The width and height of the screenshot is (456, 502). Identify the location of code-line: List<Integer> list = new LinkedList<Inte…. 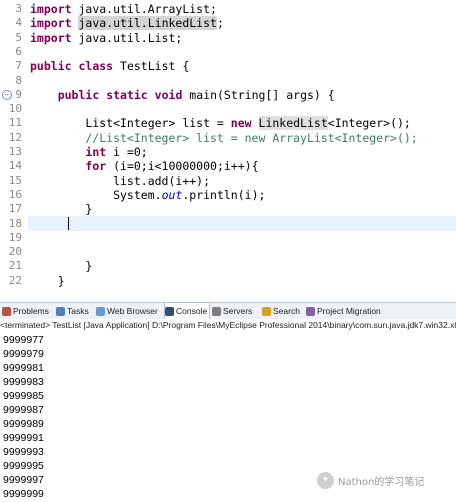
(243, 123).